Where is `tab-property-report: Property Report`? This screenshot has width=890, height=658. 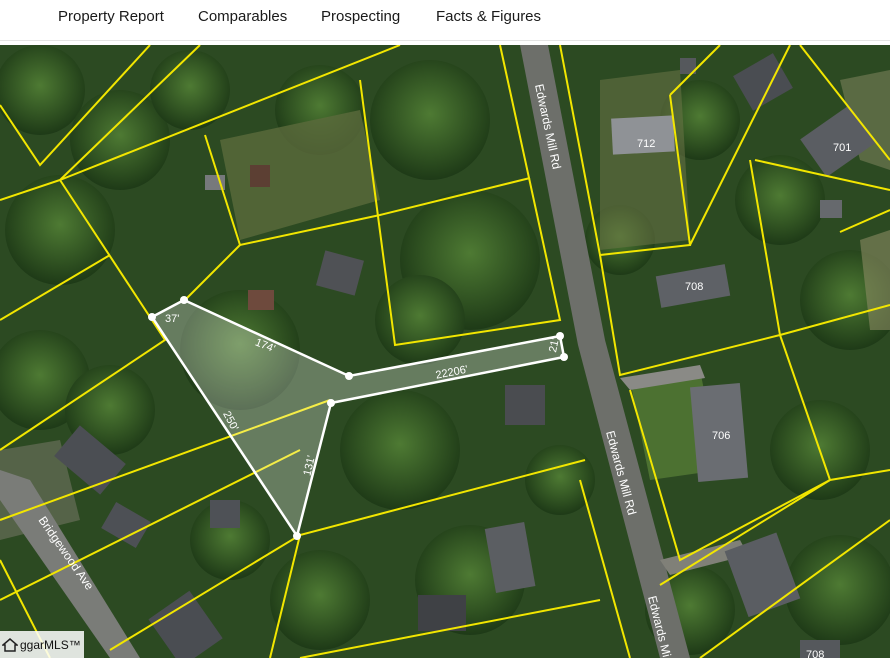 tab-property-report: Property Report is located at coordinates (111, 16).